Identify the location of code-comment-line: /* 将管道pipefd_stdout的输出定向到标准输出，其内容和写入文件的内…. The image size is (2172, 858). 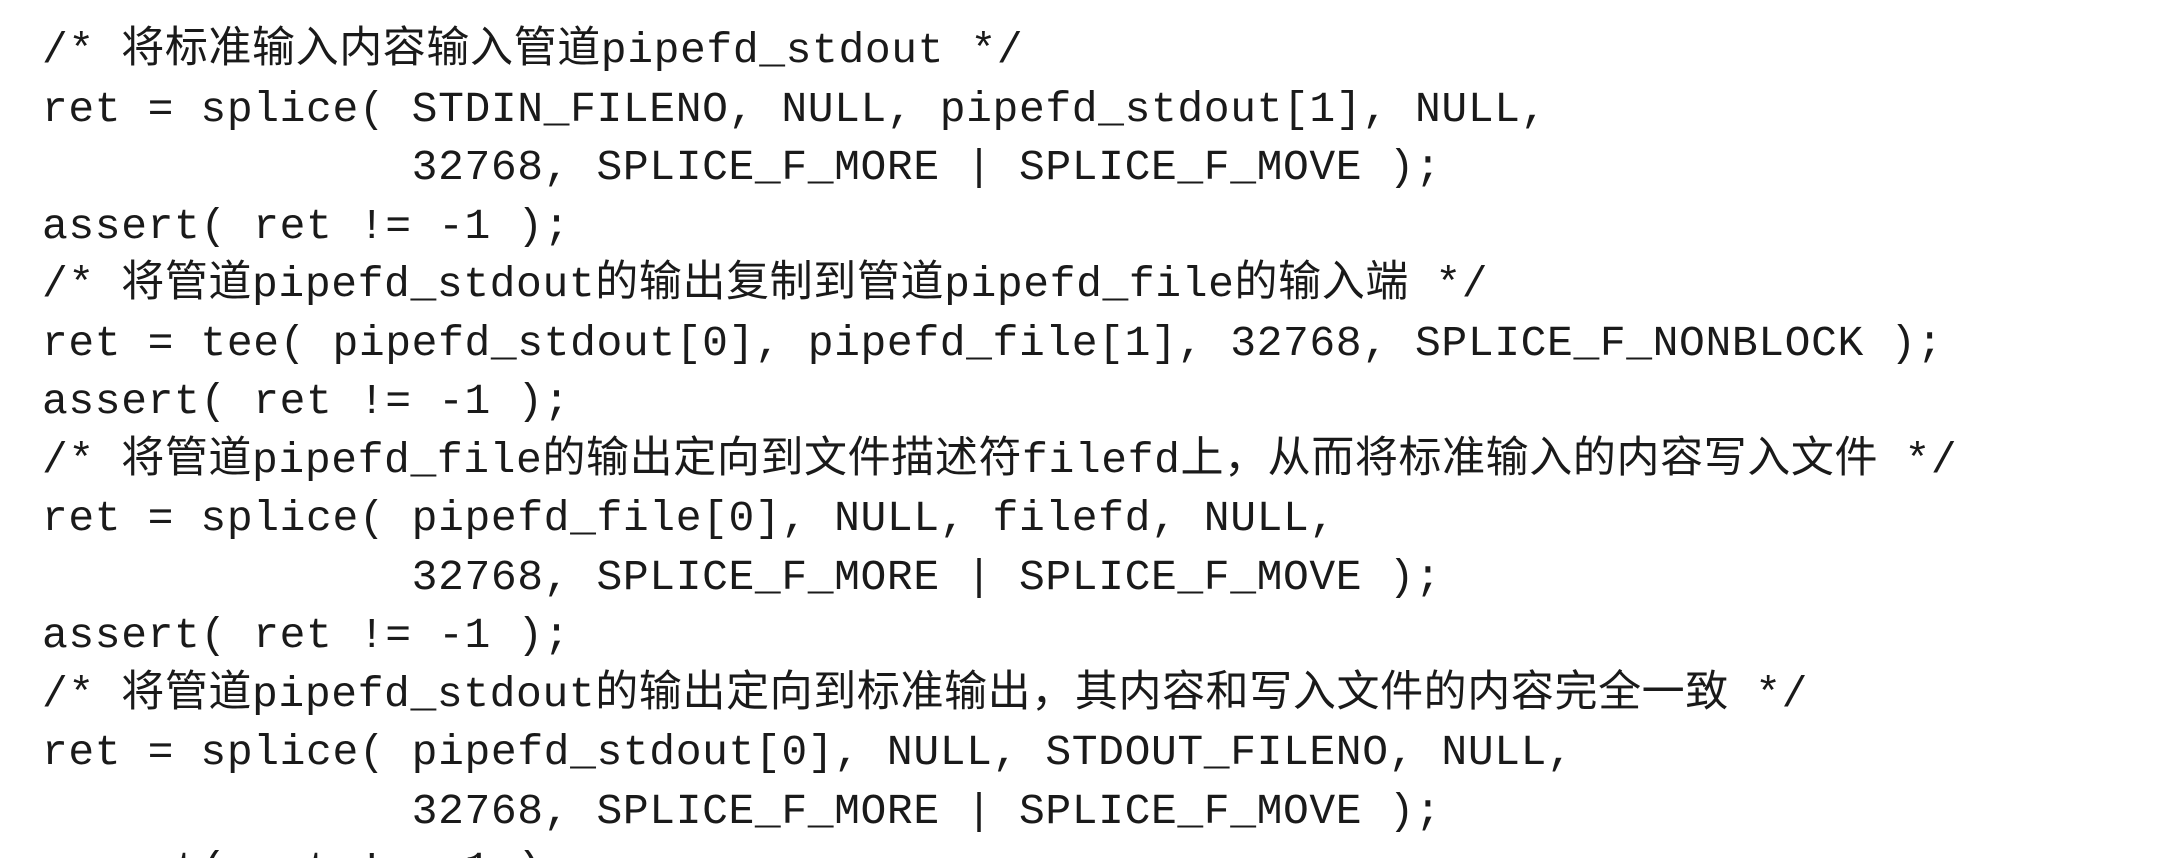
(925, 694).